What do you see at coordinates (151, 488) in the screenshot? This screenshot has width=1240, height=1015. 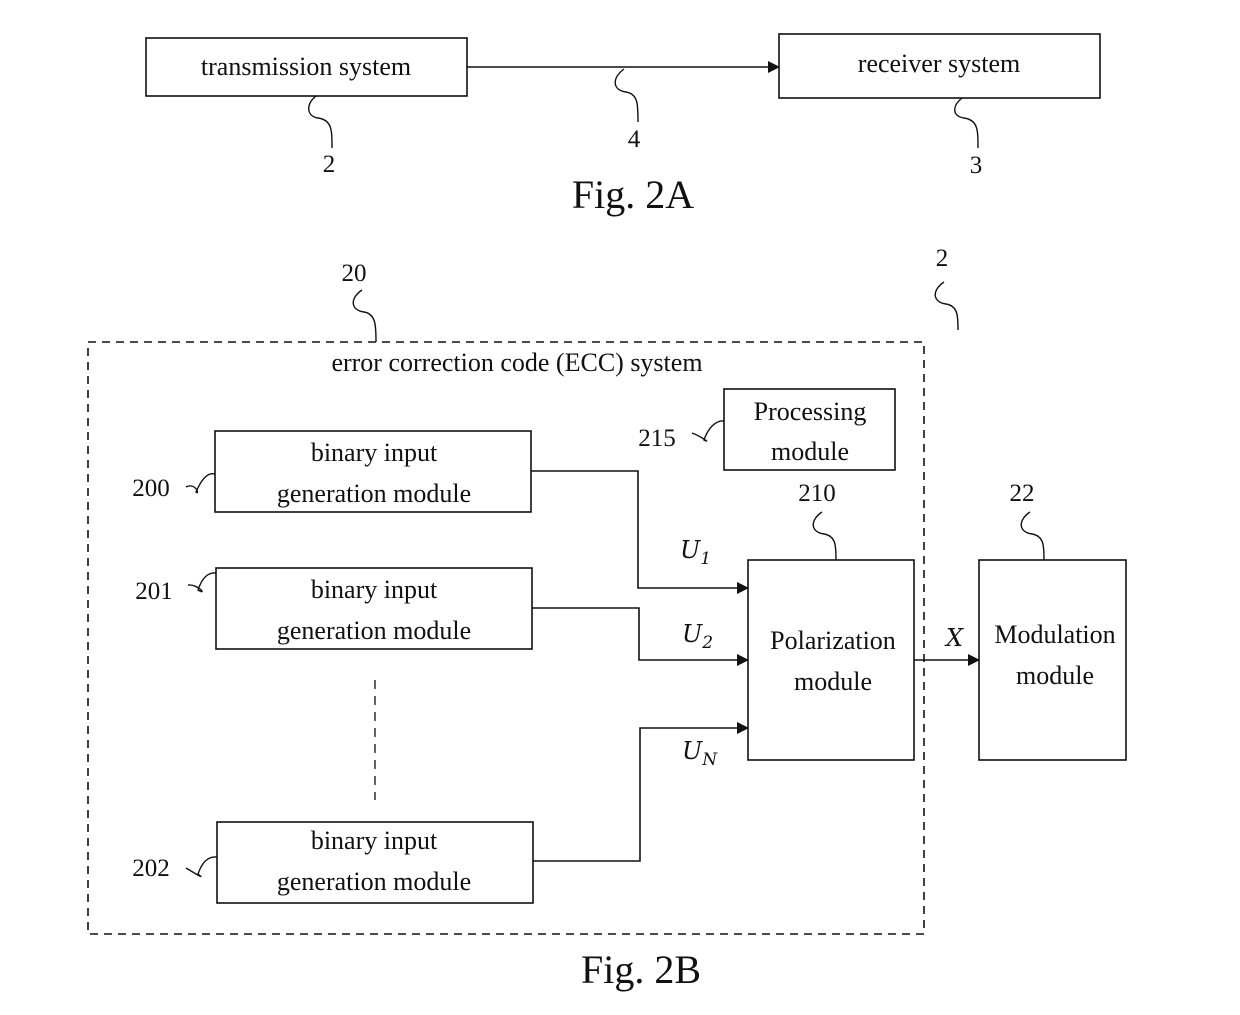 I see `binary-module-ref-200: 200` at bounding box center [151, 488].